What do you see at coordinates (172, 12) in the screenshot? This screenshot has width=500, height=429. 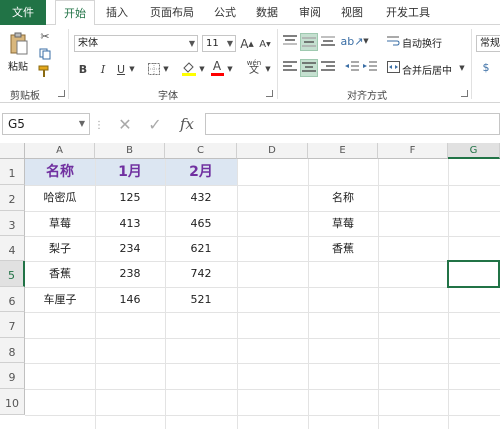 I see `tab-page-layout: 页面布局` at bounding box center [172, 12].